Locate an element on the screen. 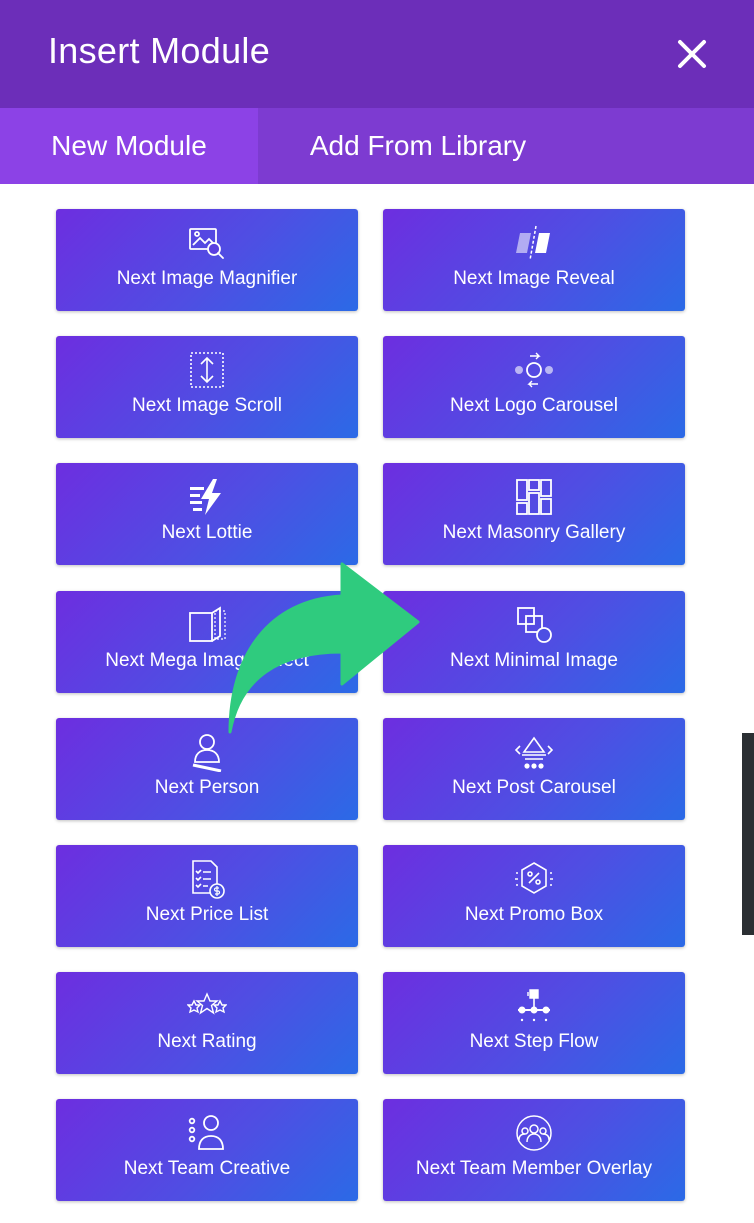 The image size is (754, 1223). module-minimal-image: Next Minimal Image is located at coordinates (534, 642).